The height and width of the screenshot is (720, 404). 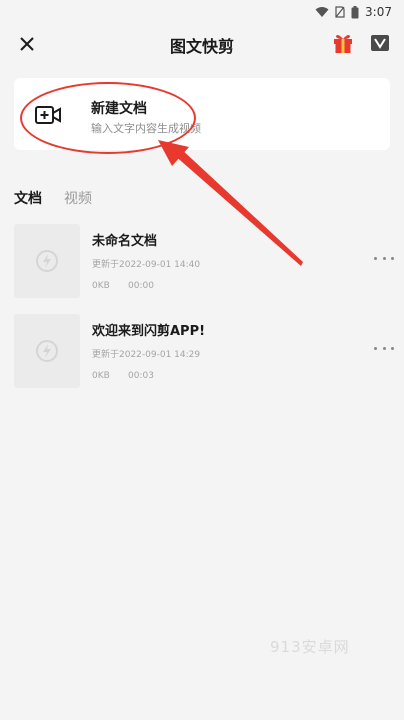 What do you see at coordinates (204, 261) in the screenshot?
I see `list-item: 未命名文档 更新于2022-09-01 14:40 0KB 00:00` at bounding box center [204, 261].